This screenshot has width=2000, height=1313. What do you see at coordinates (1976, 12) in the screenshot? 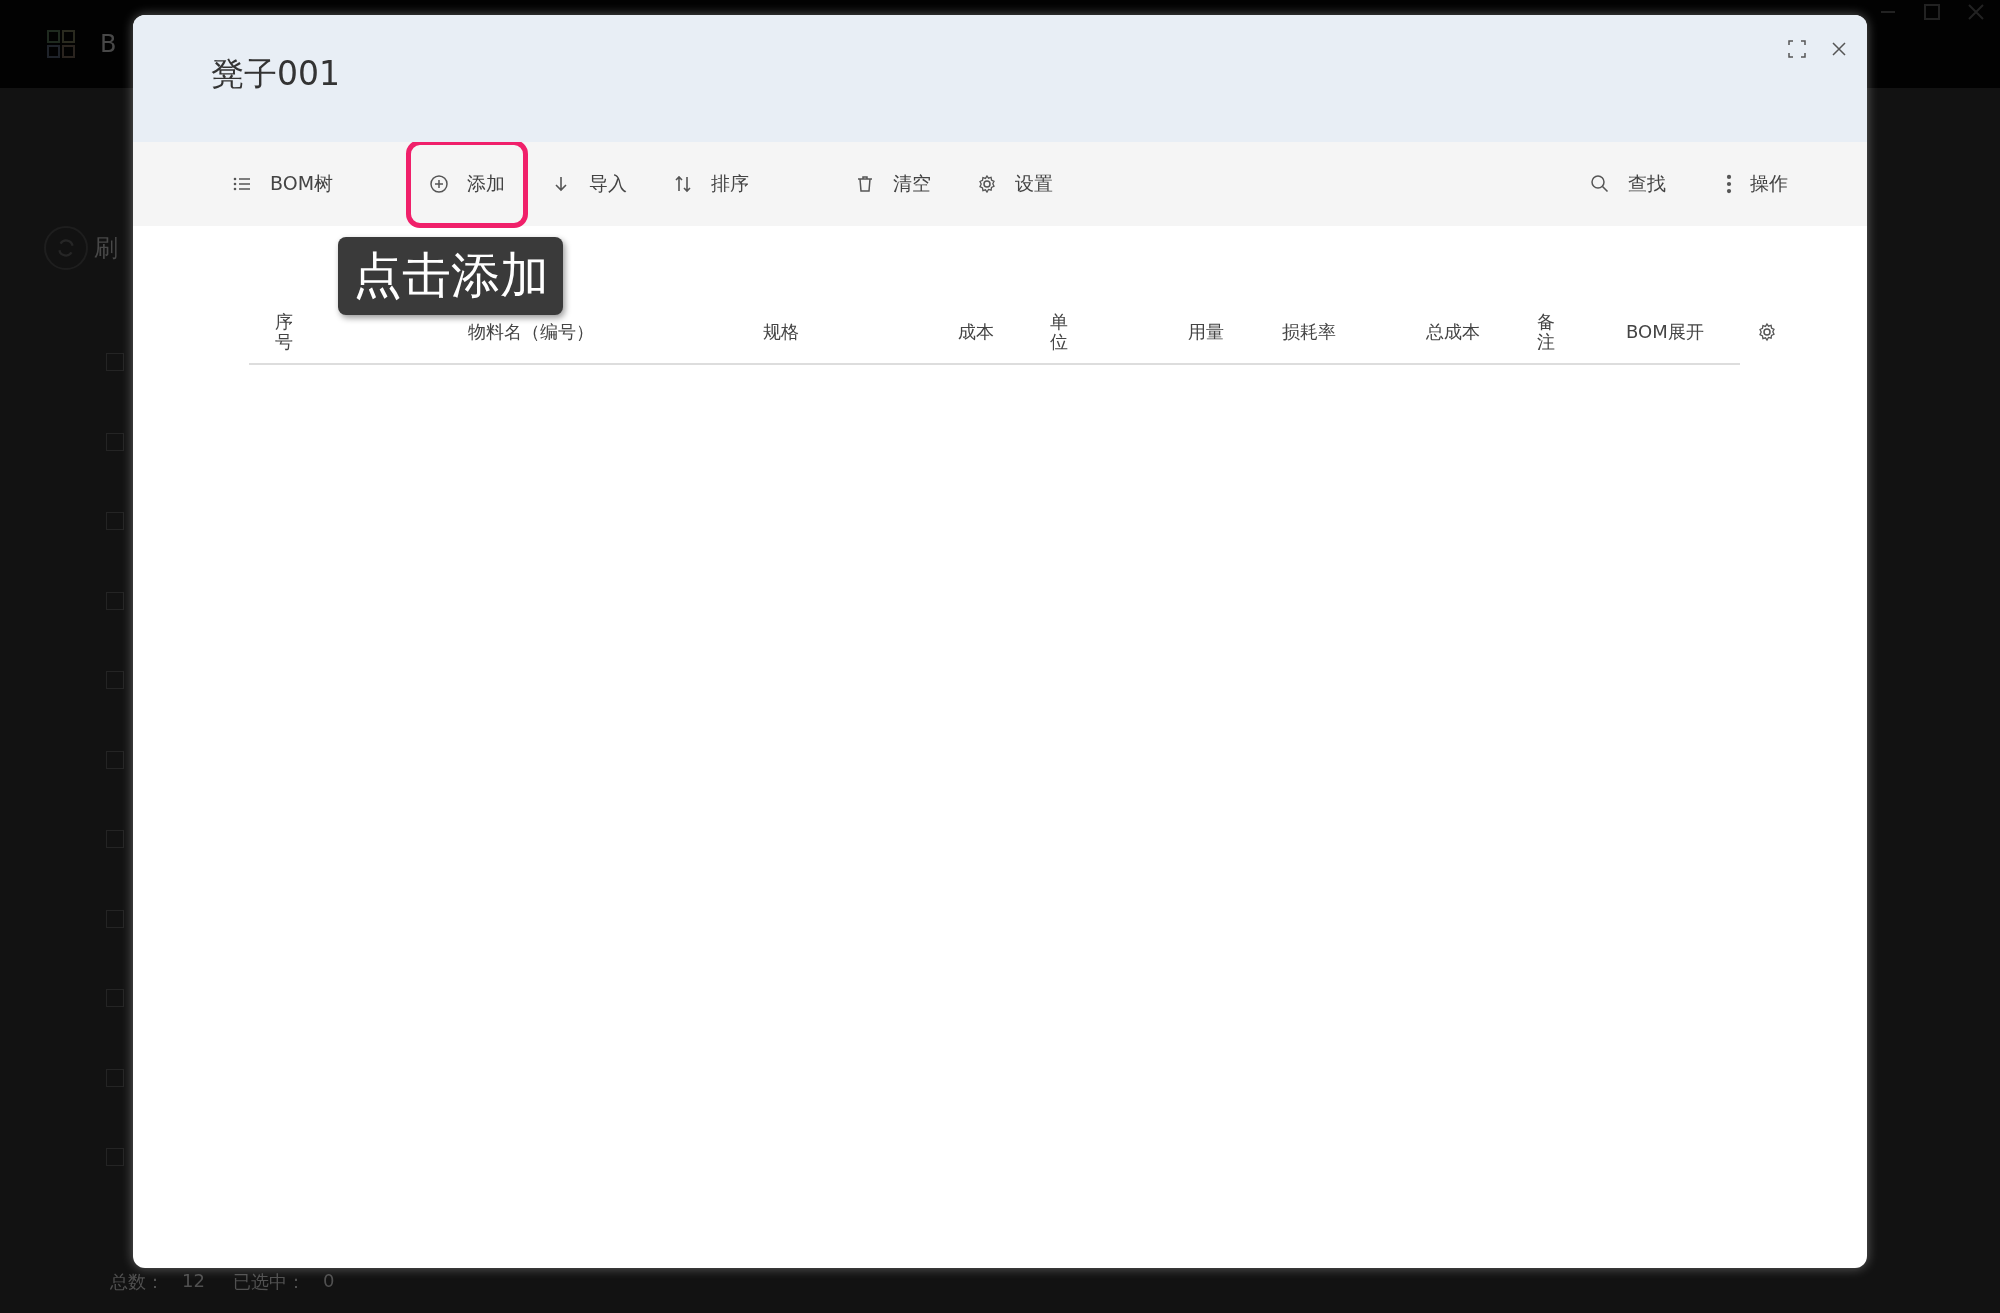
I see `close-icon` at bounding box center [1976, 12].